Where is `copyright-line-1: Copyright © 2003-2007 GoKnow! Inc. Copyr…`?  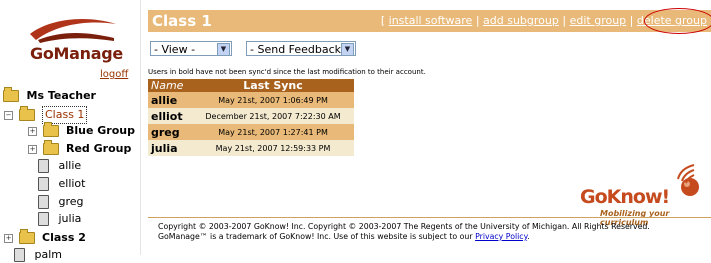
copyright-line-1: Copyright © 2003-2007 GoKnow! Inc. Copyr… is located at coordinates (404, 226).